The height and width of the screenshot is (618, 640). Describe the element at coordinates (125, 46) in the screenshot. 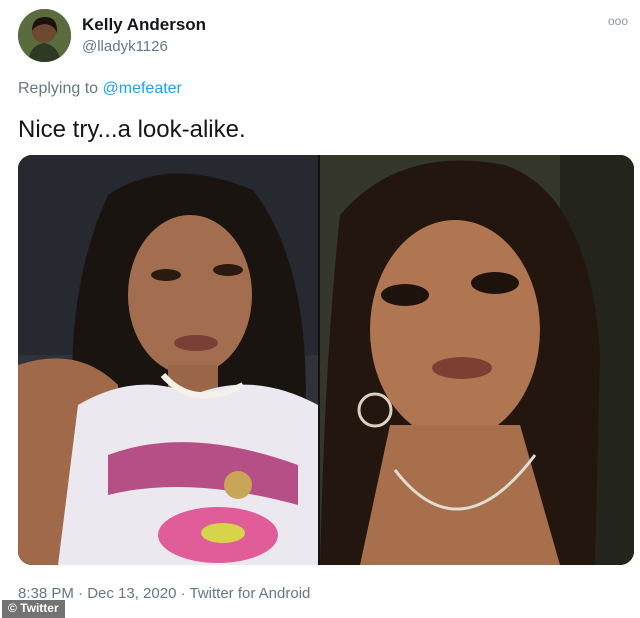

I see `author-handle: @lladyk1126` at that location.